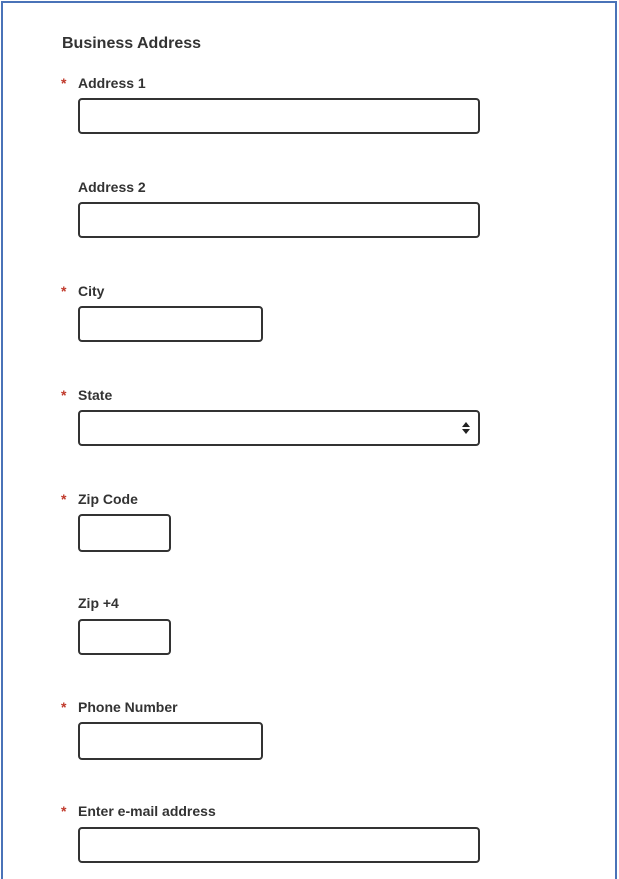  What do you see at coordinates (279, 845) in the screenshot?
I see `email-input` at bounding box center [279, 845].